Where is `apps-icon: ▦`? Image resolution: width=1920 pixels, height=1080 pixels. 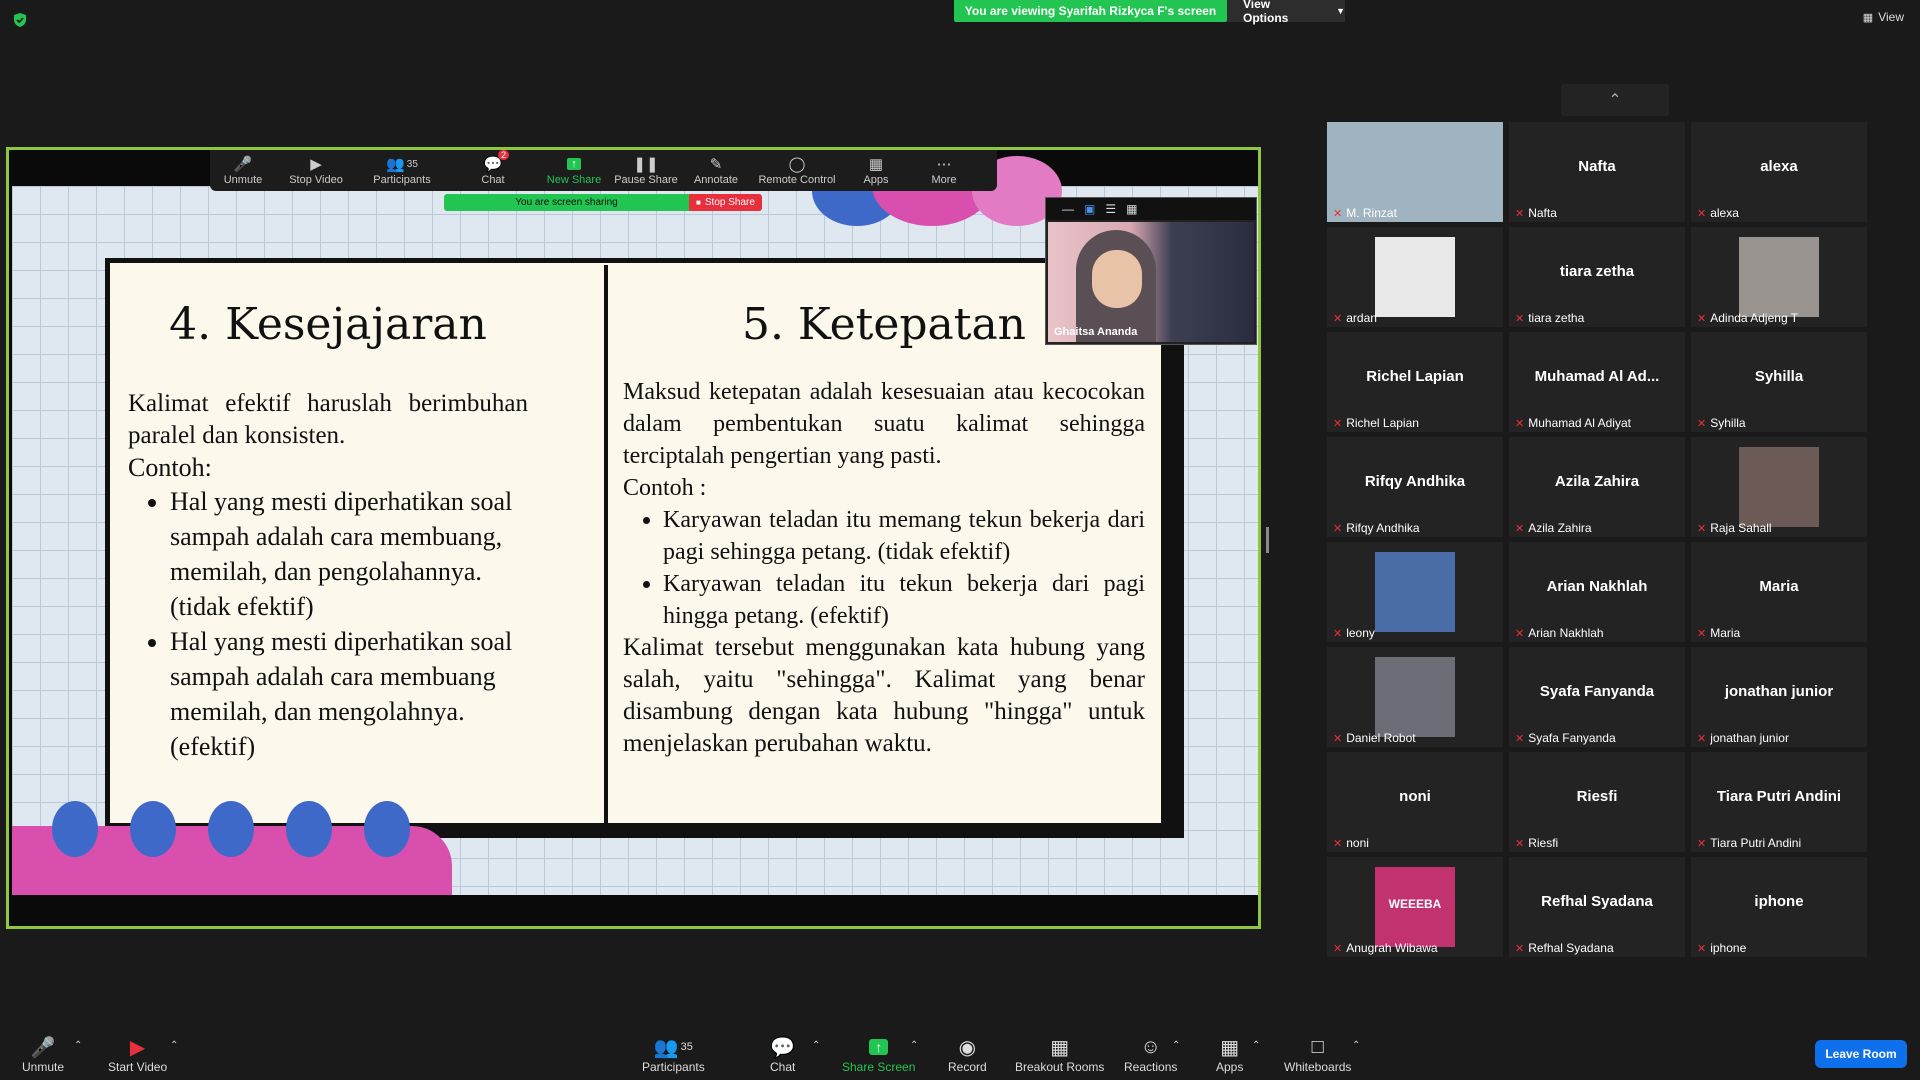 apps-icon: ▦ is located at coordinates (876, 164).